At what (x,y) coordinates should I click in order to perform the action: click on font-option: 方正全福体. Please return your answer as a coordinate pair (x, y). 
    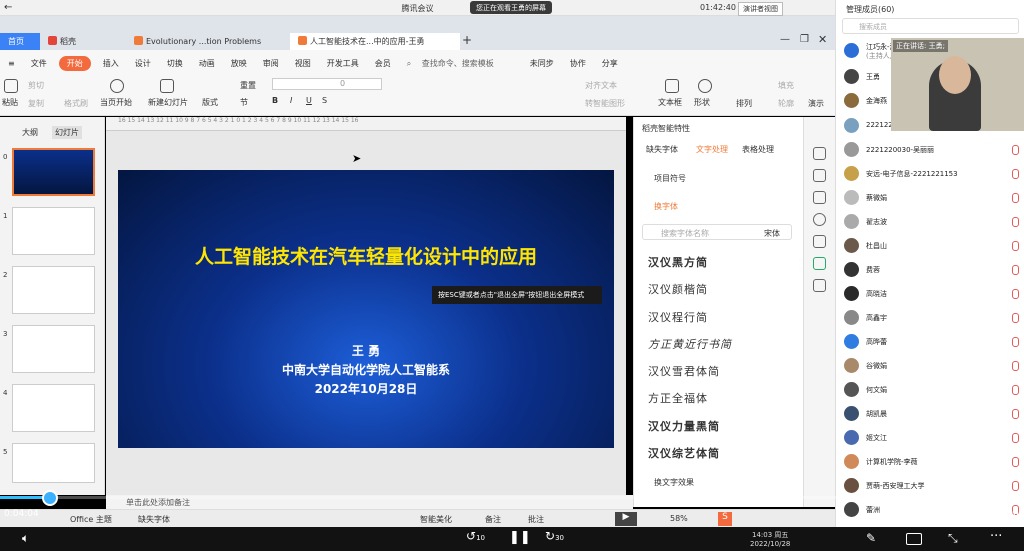
    Looking at the image, I should click on (678, 398).